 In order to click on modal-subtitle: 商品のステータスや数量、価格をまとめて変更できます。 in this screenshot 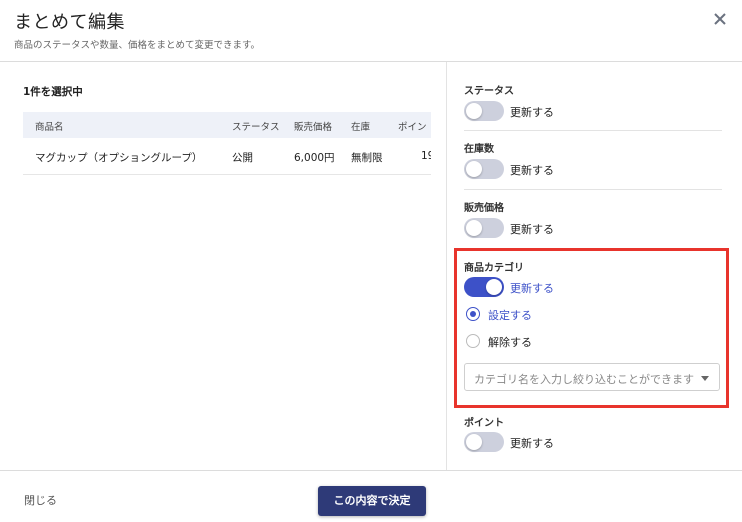, I will do `click(137, 45)`.